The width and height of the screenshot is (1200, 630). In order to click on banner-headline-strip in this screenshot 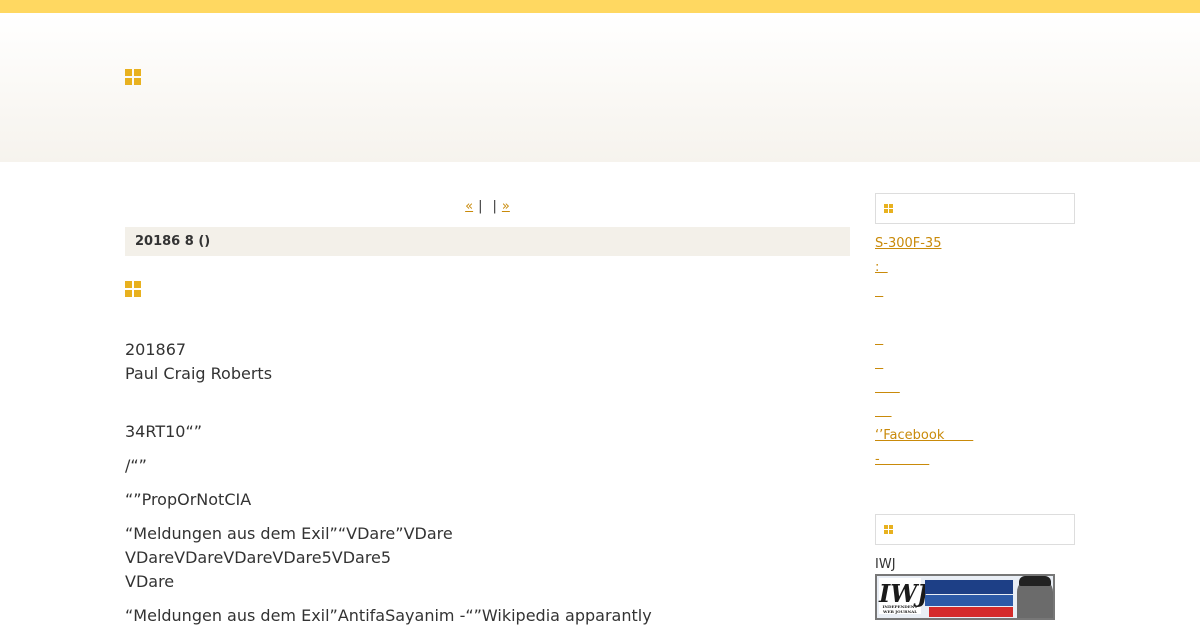, I will do `click(969, 587)`.